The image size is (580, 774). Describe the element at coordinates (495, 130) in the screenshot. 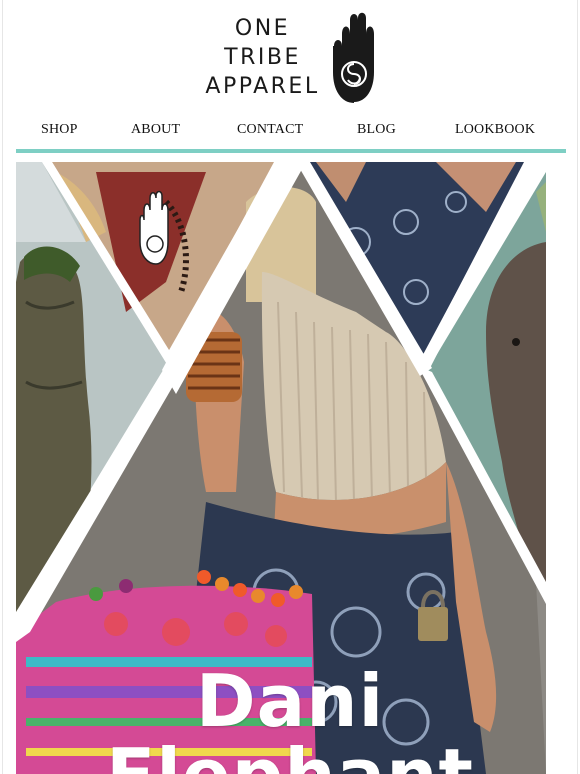

I see `nav-lookbook: LOOKBOOK` at that location.